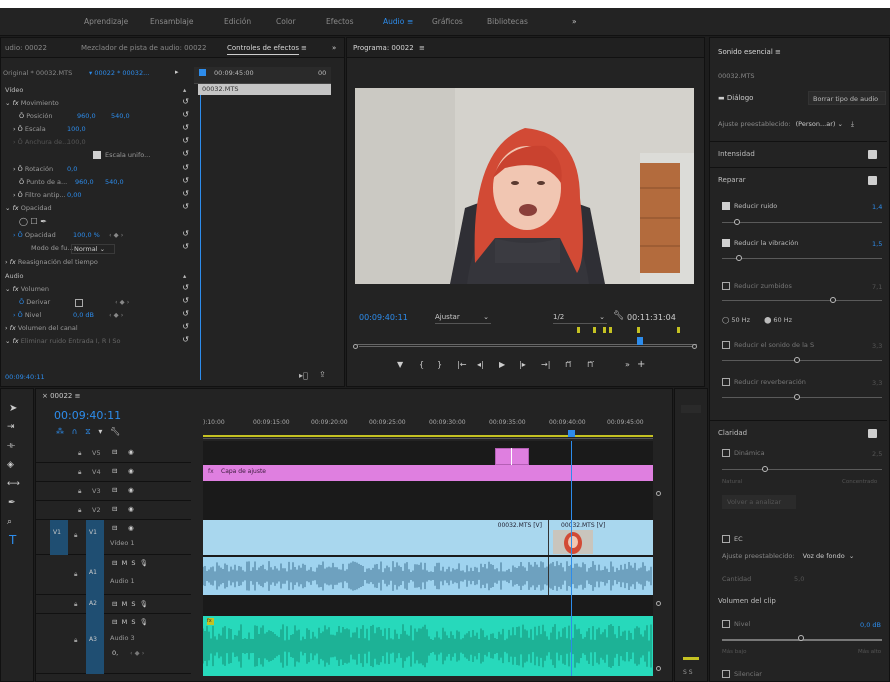 Image resolution: width=890 pixels, height=682 pixels. What do you see at coordinates (658, 556) in the screenshot?
I see `timeline-vertical-scroll` at bounding box center [658, 556].